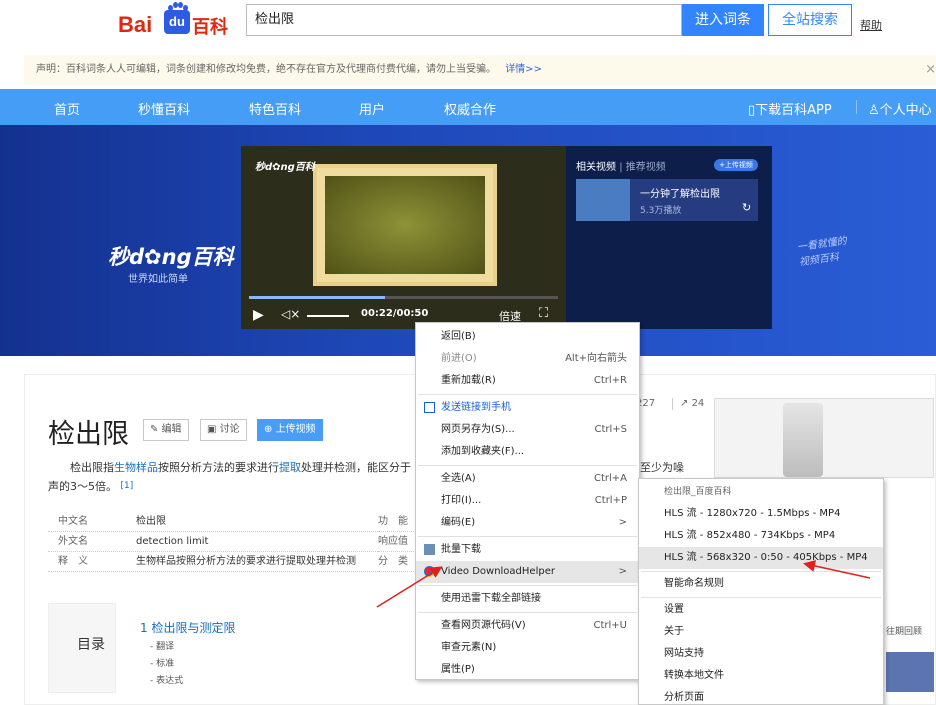  What do you see at coordinates (483, 625) in the screenshot?
I see `menu-item-label: 查看网页源代码(V)` at bounding box center [483, 625].